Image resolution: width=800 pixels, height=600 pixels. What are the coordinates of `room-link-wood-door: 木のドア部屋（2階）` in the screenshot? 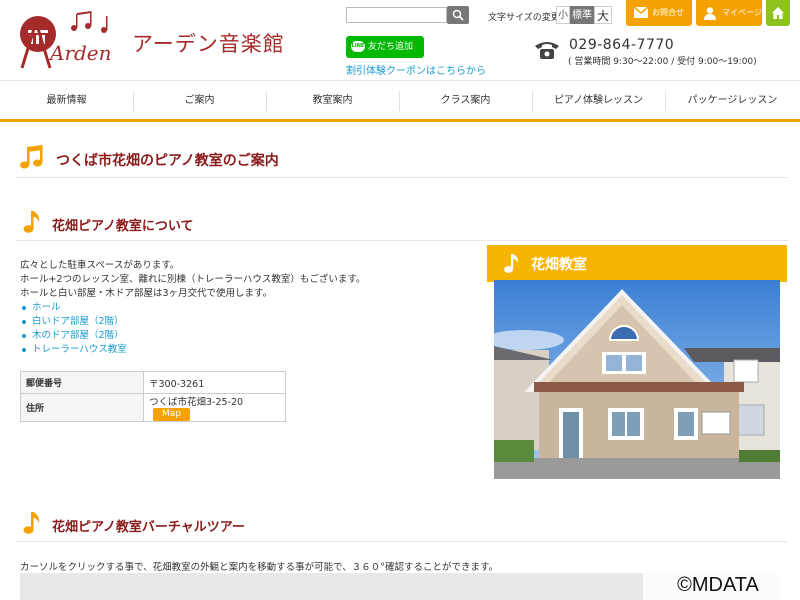 It's located at (246, 336).